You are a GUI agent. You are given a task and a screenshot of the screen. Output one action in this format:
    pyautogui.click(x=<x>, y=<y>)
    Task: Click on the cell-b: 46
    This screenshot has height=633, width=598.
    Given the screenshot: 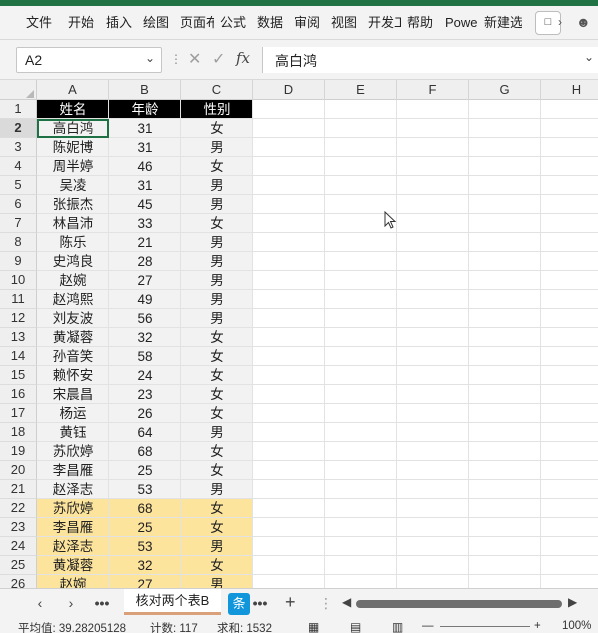 What is the action you would take?
    pyautogui.click(x=145, y=166)
    